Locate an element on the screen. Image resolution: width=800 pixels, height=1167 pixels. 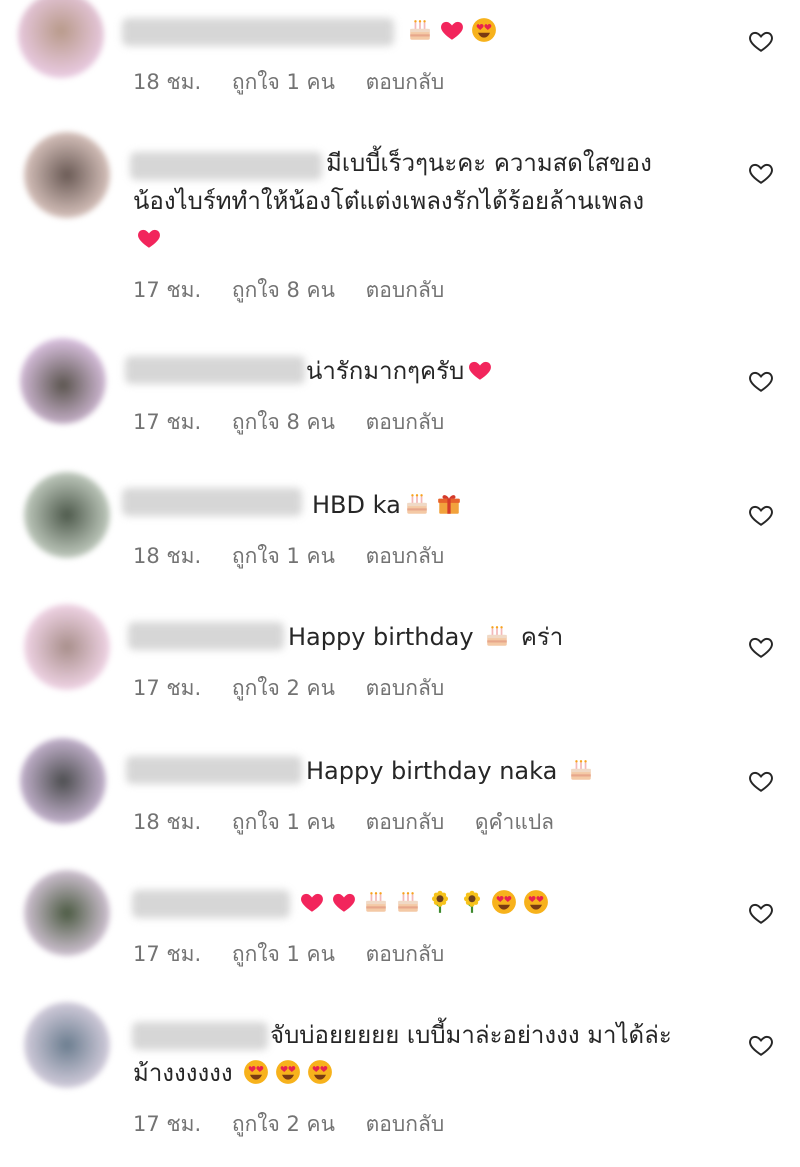
comment-meta: 17 ชม. ถูกใจ 1 คน ตอบกลับ is located at coordinates (300, 954).